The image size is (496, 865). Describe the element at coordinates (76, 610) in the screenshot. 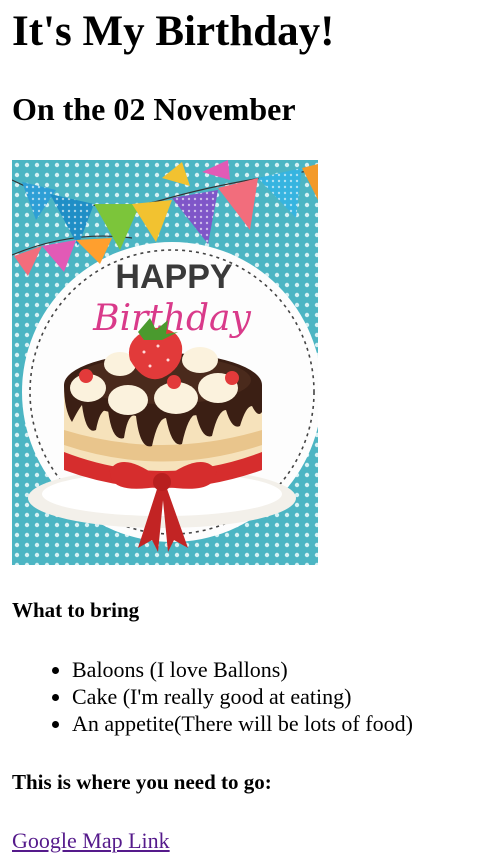

I see `what-to-bring-heading: What to bring` at that location.